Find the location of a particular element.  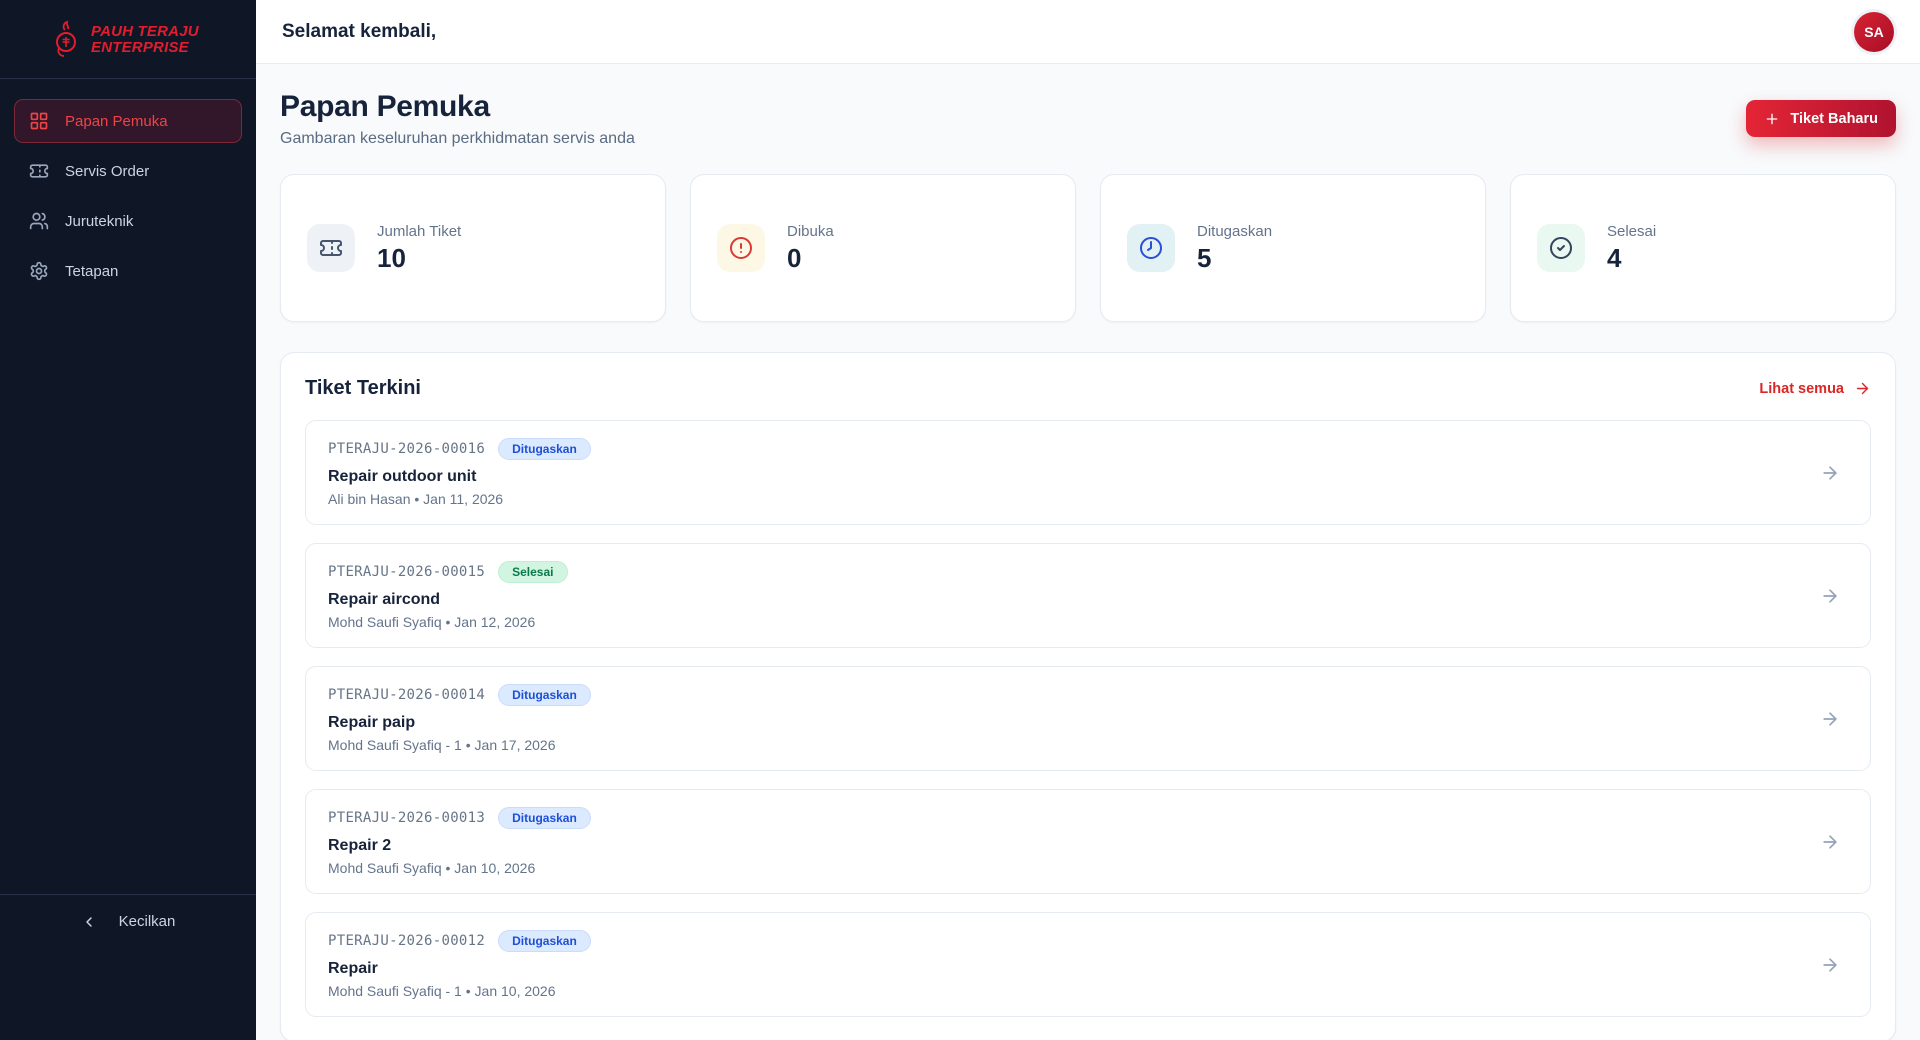

greeting-text: Selamat kembali, is located at coordinates (359, 31).